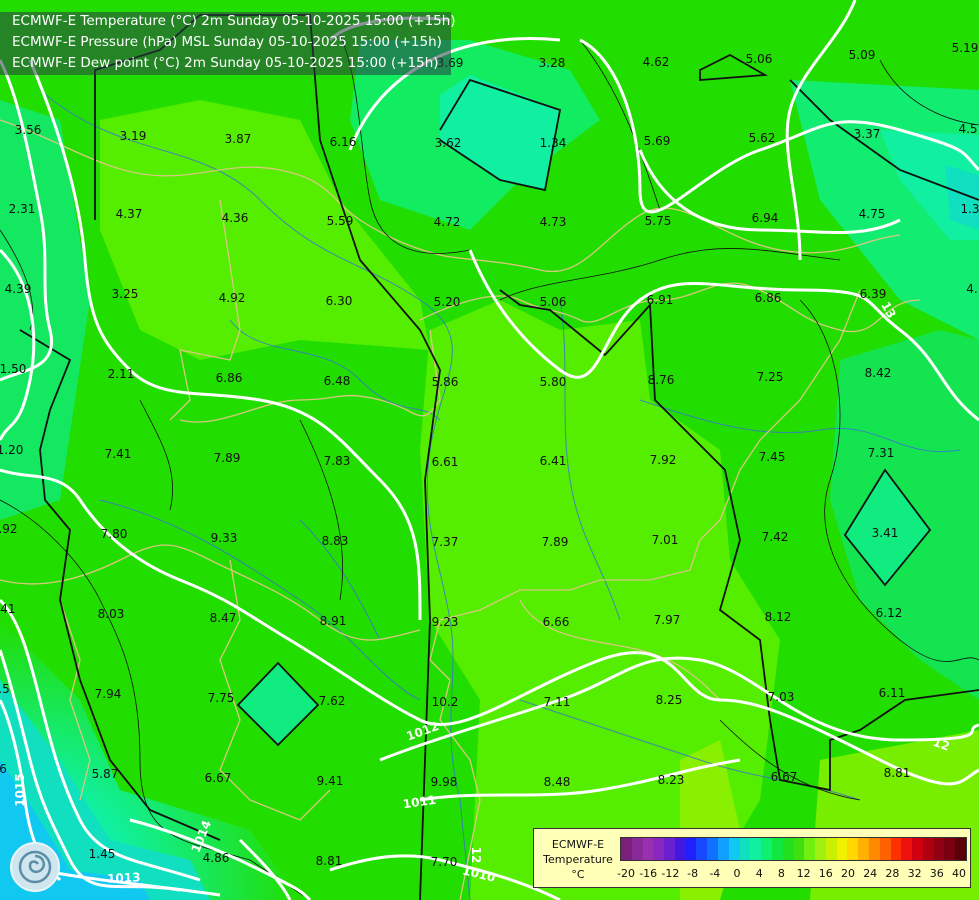 This screenshot has width=979, height=900. Describe the element at coordinates (657, 141) in the screenshot. I see `dewpoint-value-label: 5.69` at that location.